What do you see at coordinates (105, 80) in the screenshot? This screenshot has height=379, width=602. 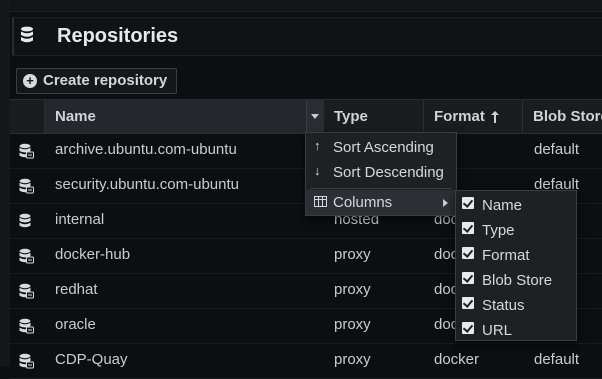 I see `create-repository-label: Create repository` at bounding box center [105, 80].